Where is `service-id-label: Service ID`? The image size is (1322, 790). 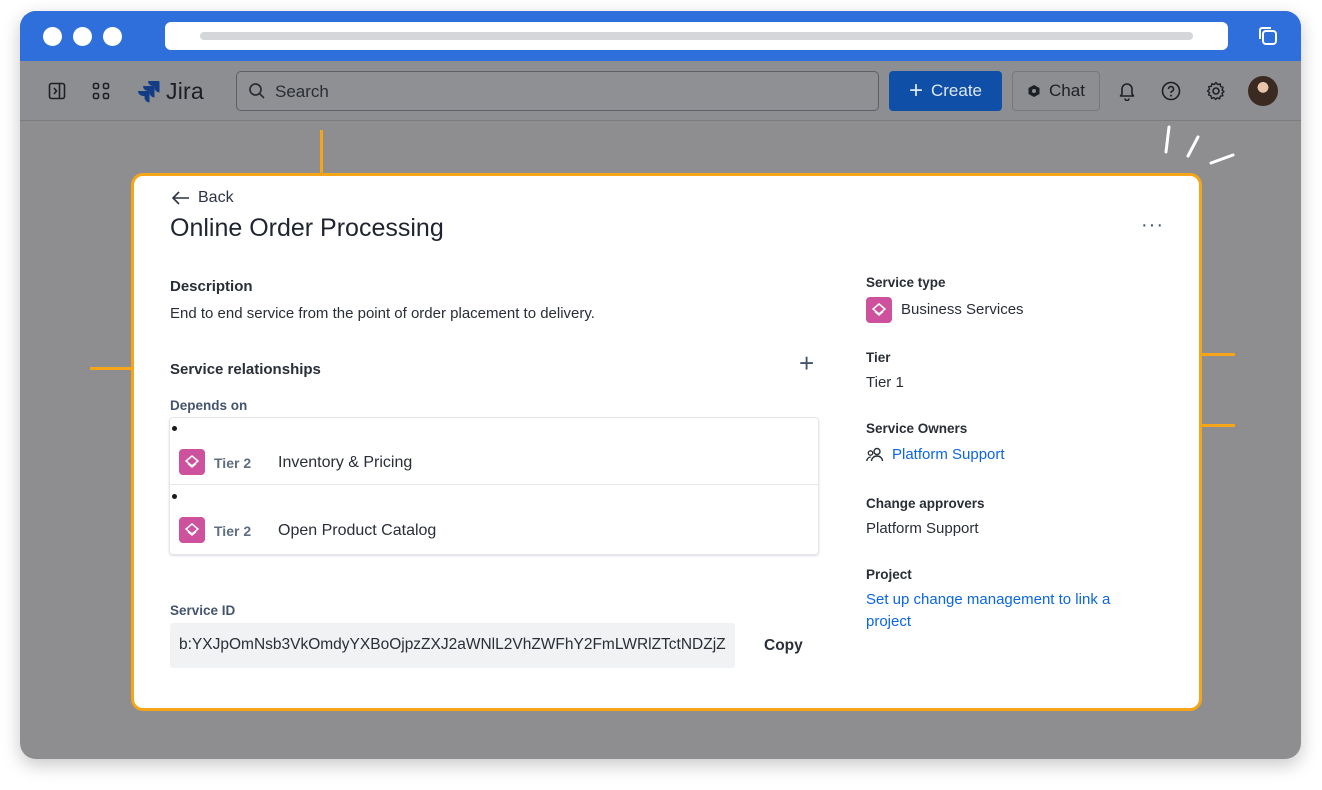
service-id-label: Service ID is located at coordinates (203, 610).